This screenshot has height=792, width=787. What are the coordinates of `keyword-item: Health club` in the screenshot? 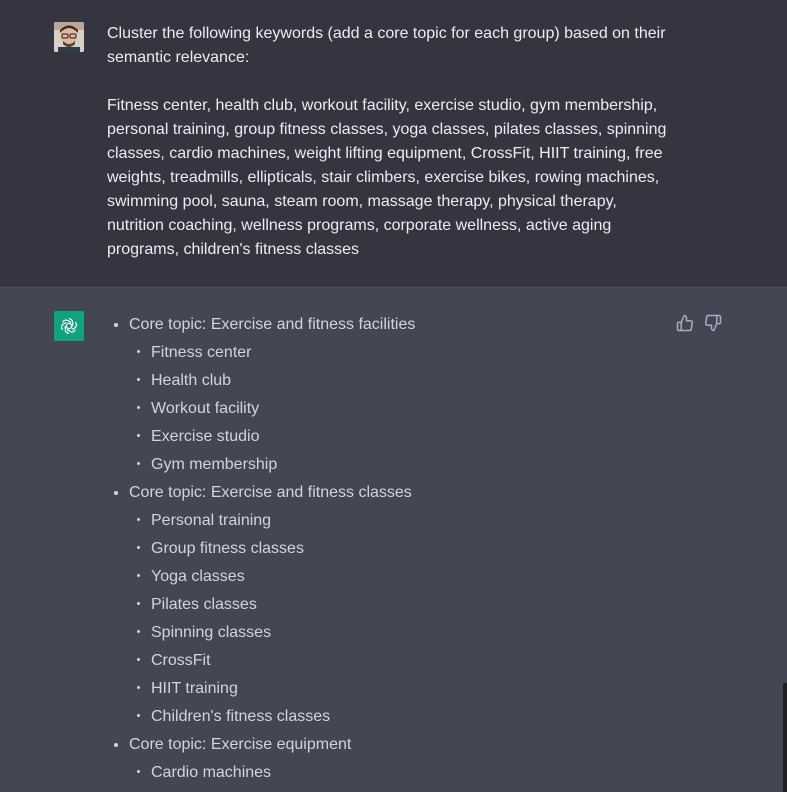 It's located at (207, 381).